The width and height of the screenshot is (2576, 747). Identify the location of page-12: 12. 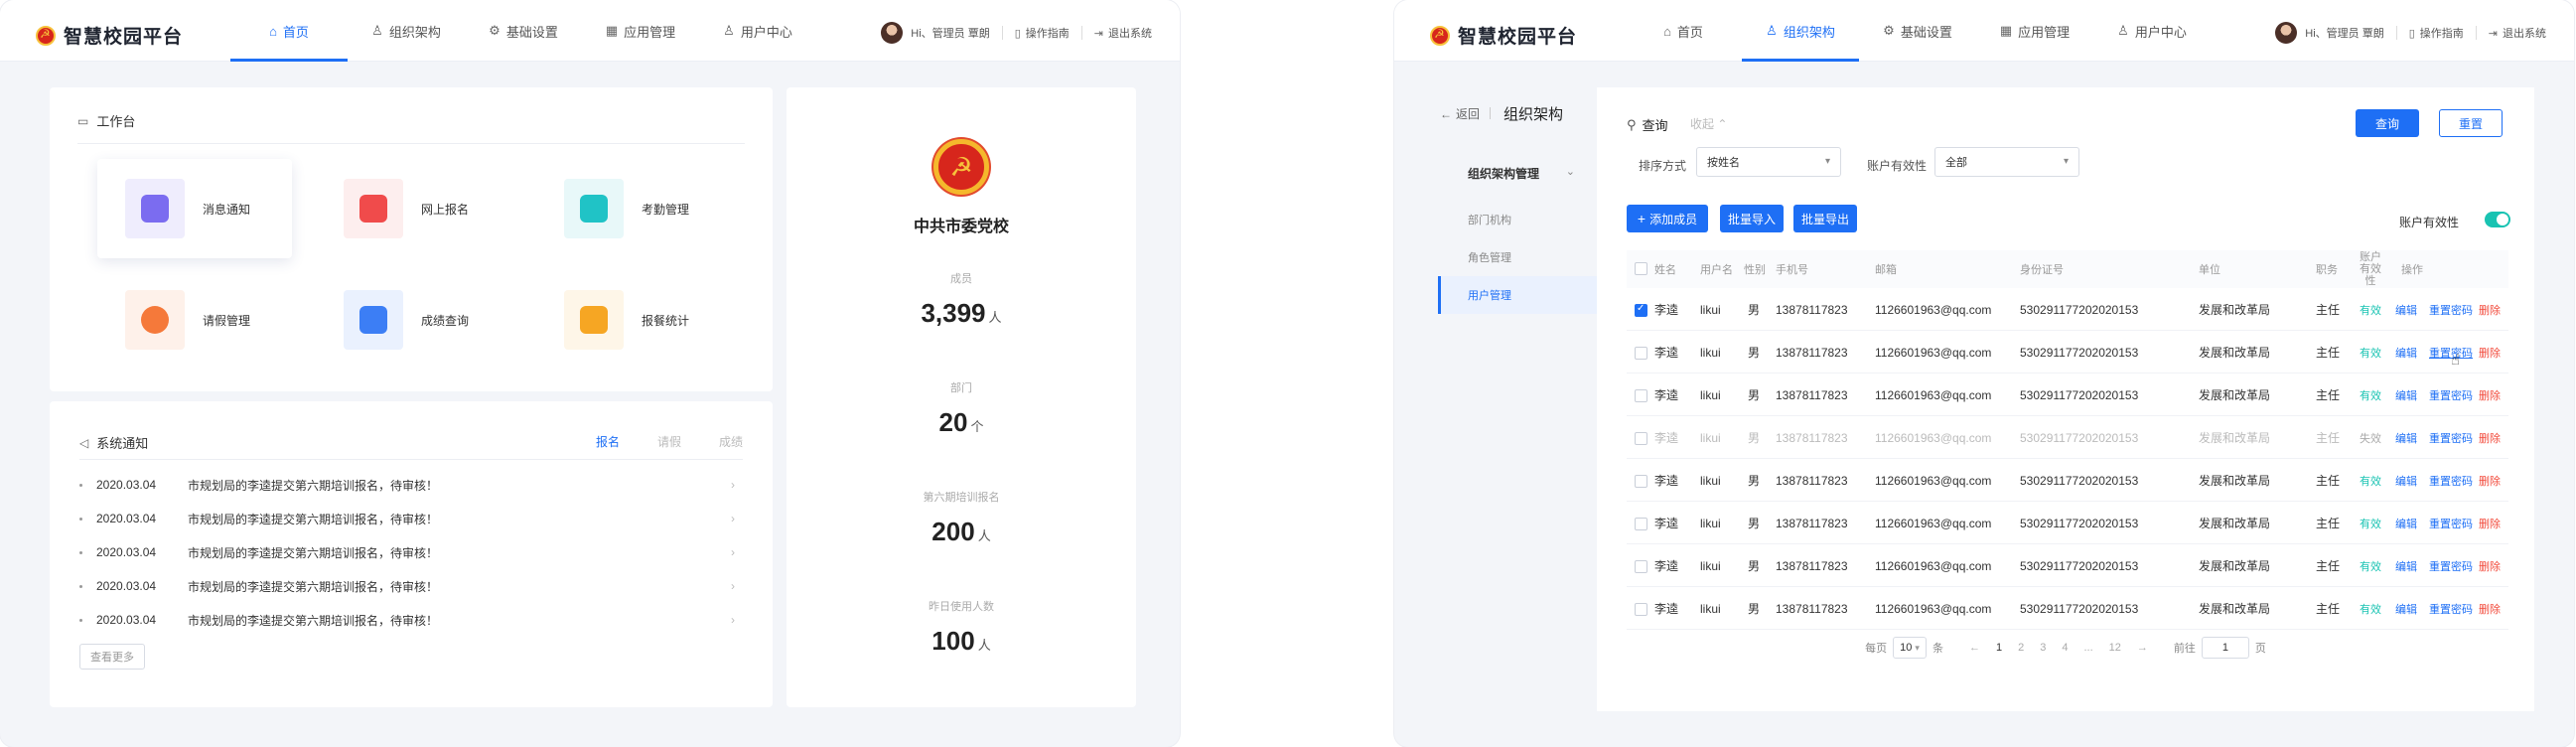
(2115, 648).